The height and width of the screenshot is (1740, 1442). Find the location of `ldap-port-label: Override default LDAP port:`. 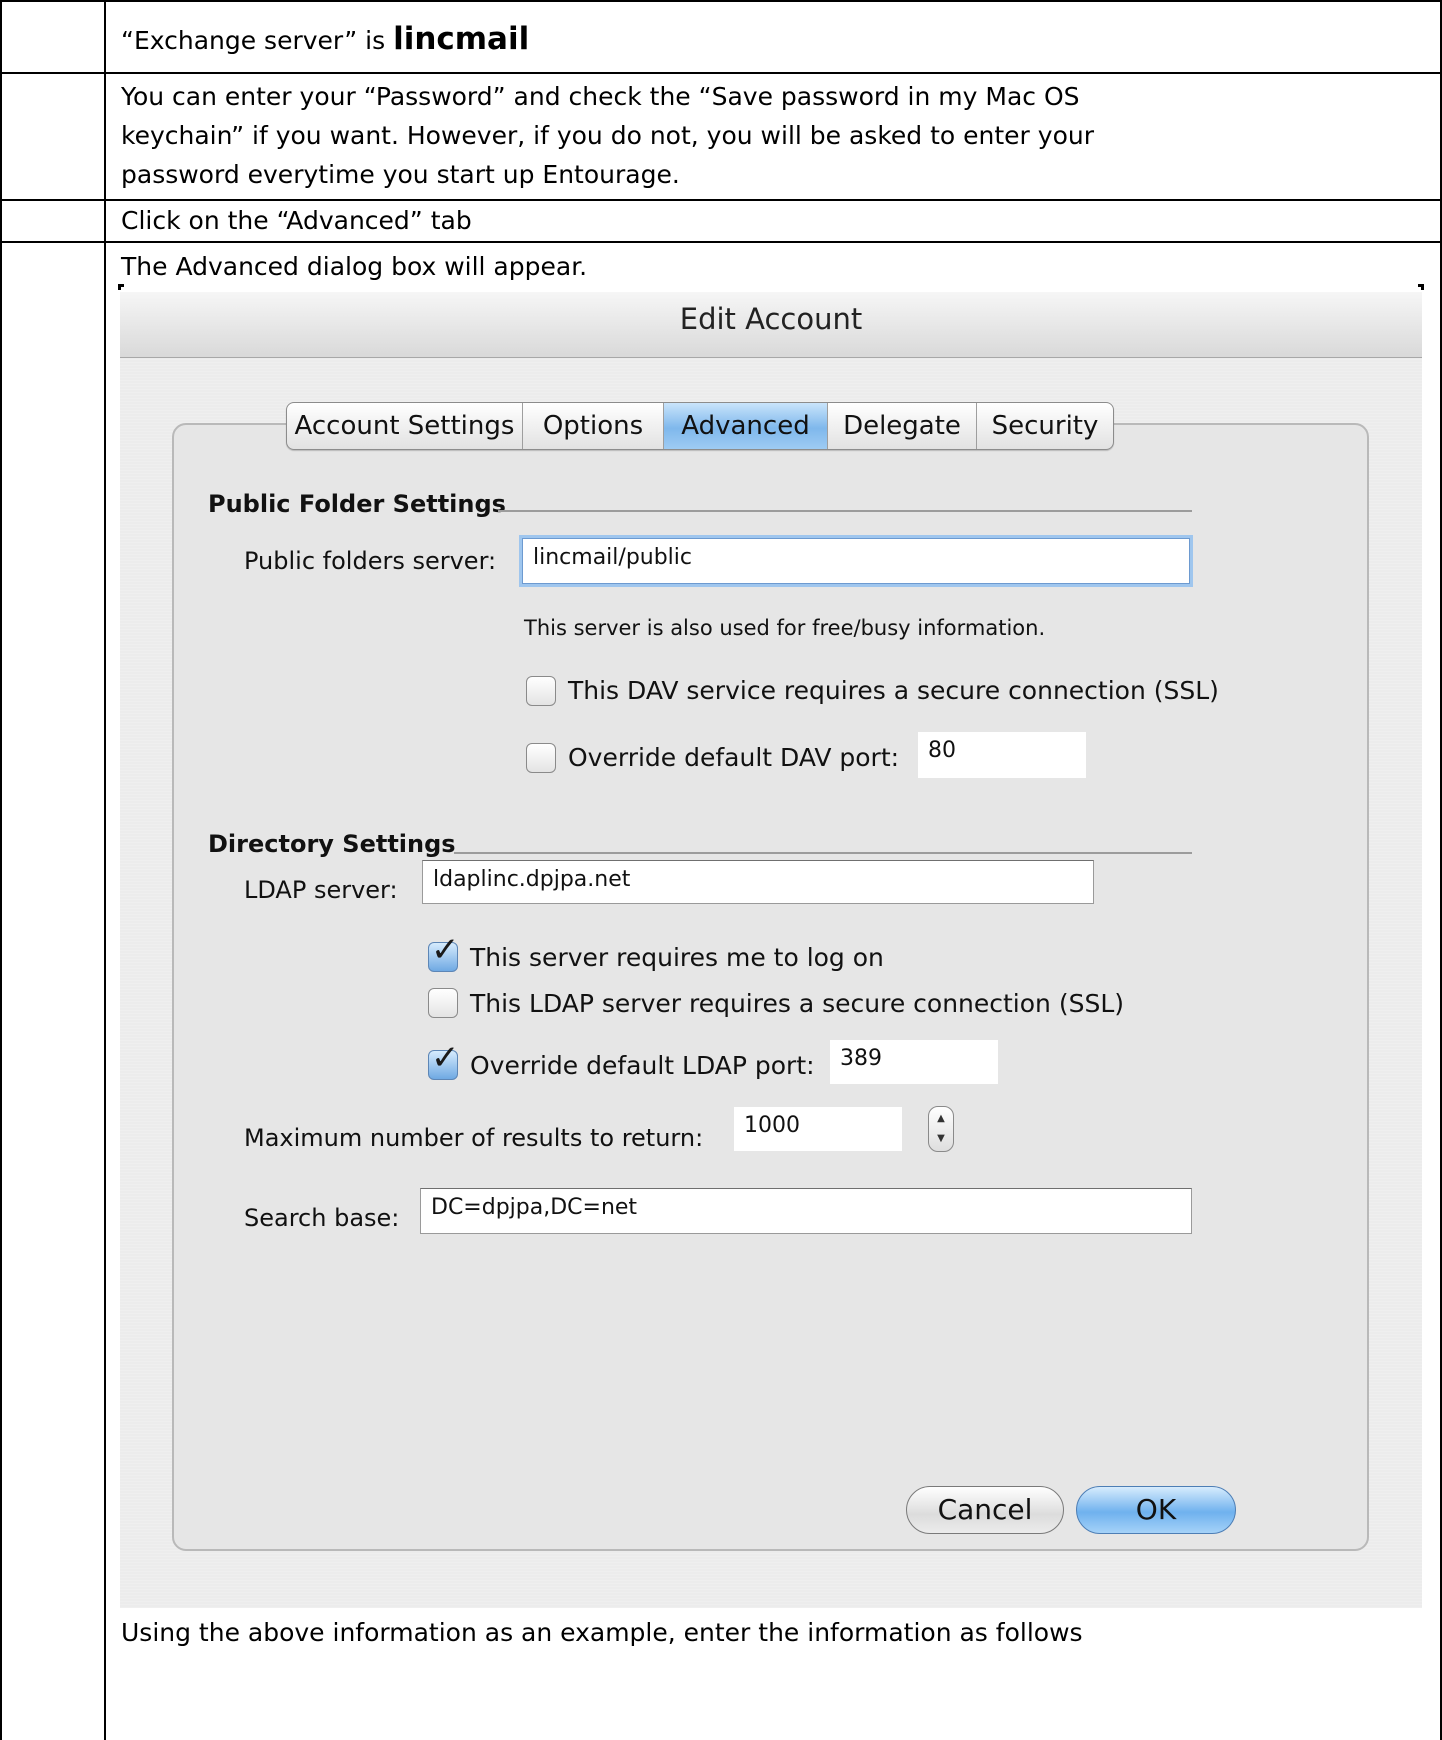

ldap-port-label: Override default LDAP port: is located at coordinates (642, 1065).